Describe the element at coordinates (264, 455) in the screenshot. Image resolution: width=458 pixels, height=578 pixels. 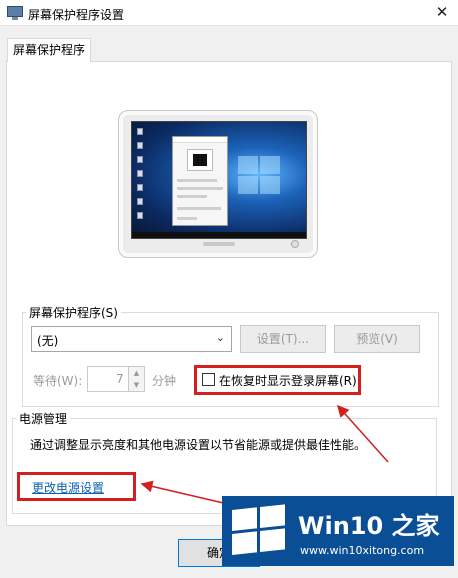
I see `annotation-arrows` at that location.